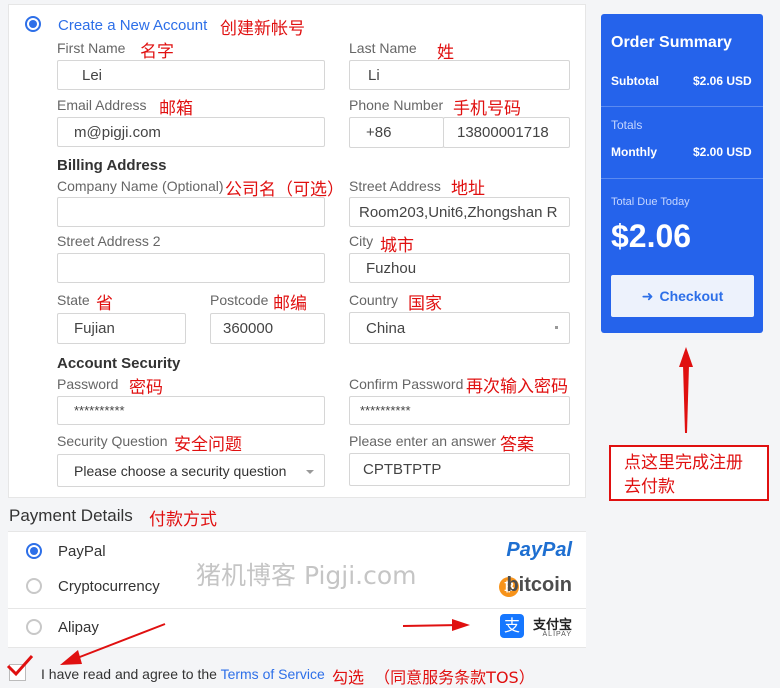 The height and width of the screenshot is (688, 780). What do you see at coordinates (647, 295) in the screenshot?
I see `arrow-right-icon: ➜` at bounding box center [647, 295].